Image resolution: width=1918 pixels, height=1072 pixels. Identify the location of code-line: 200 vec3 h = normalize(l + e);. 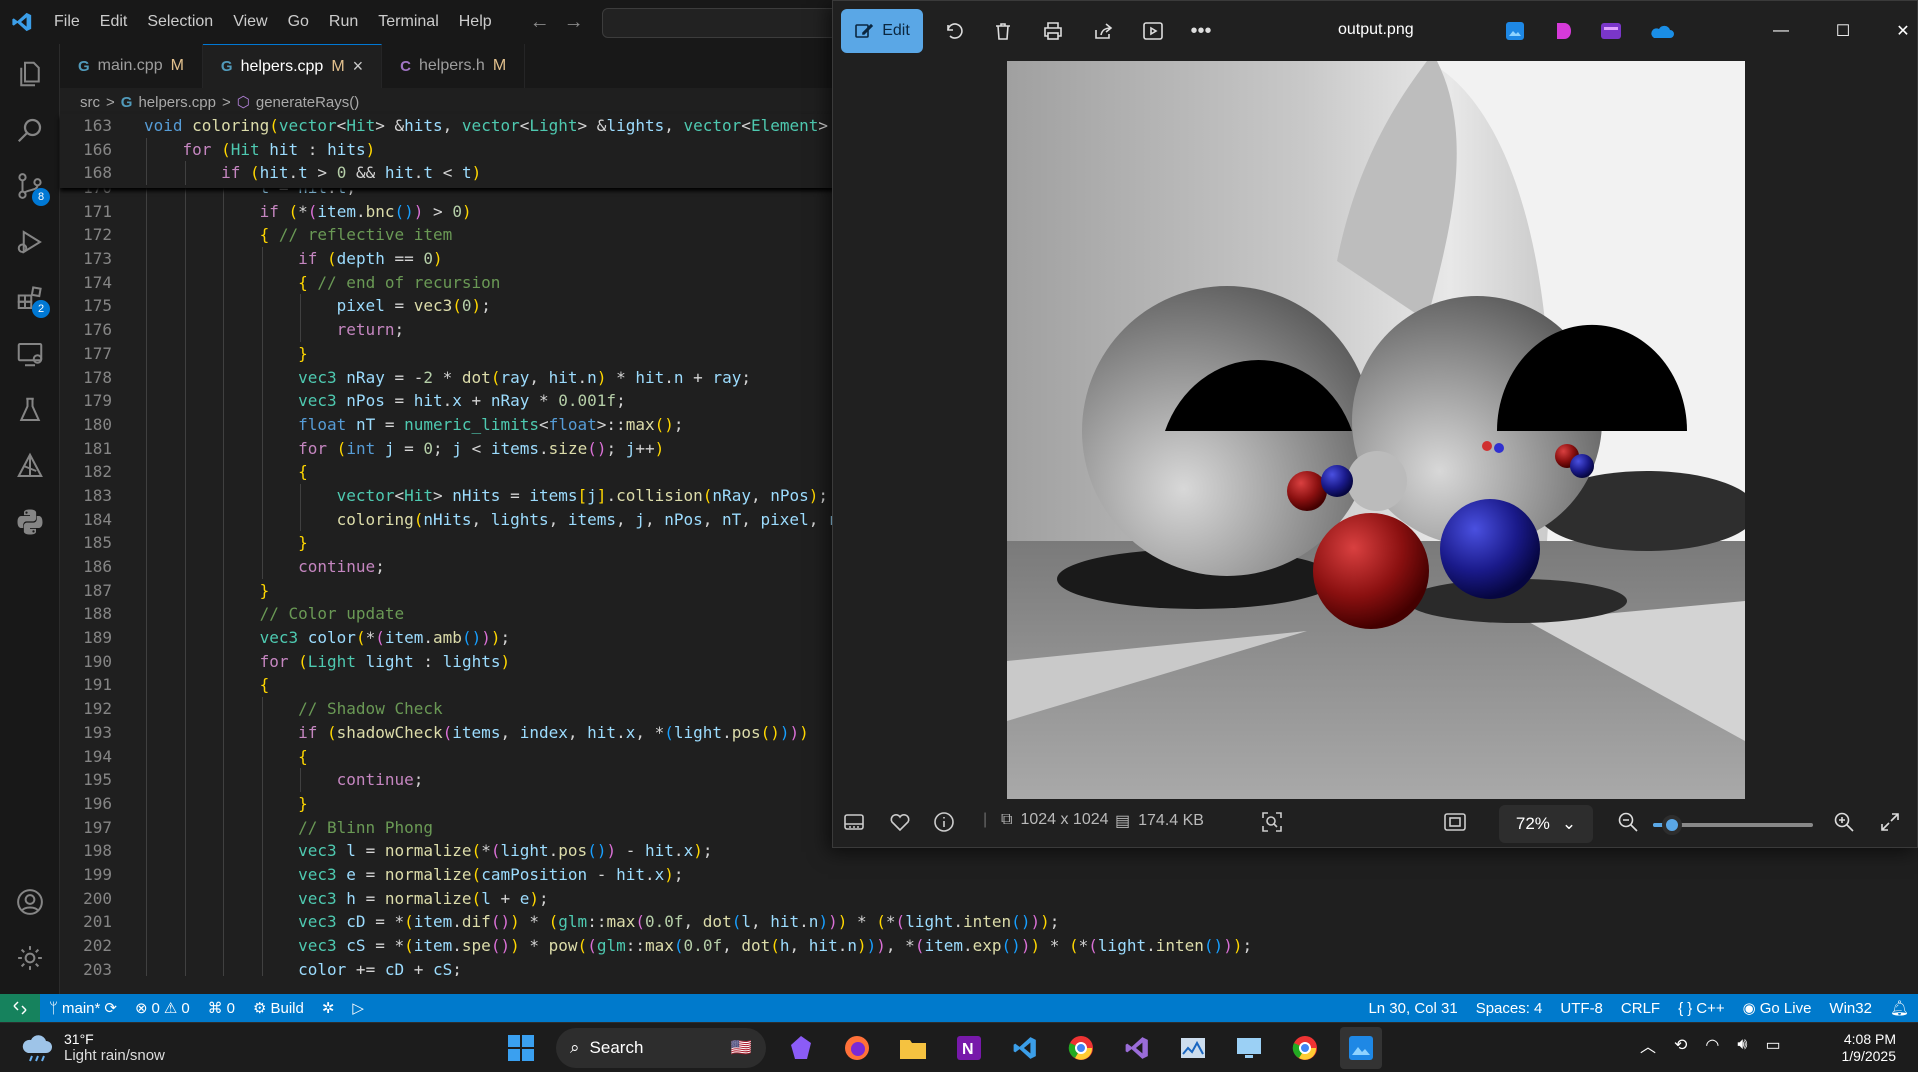
(989, 898).